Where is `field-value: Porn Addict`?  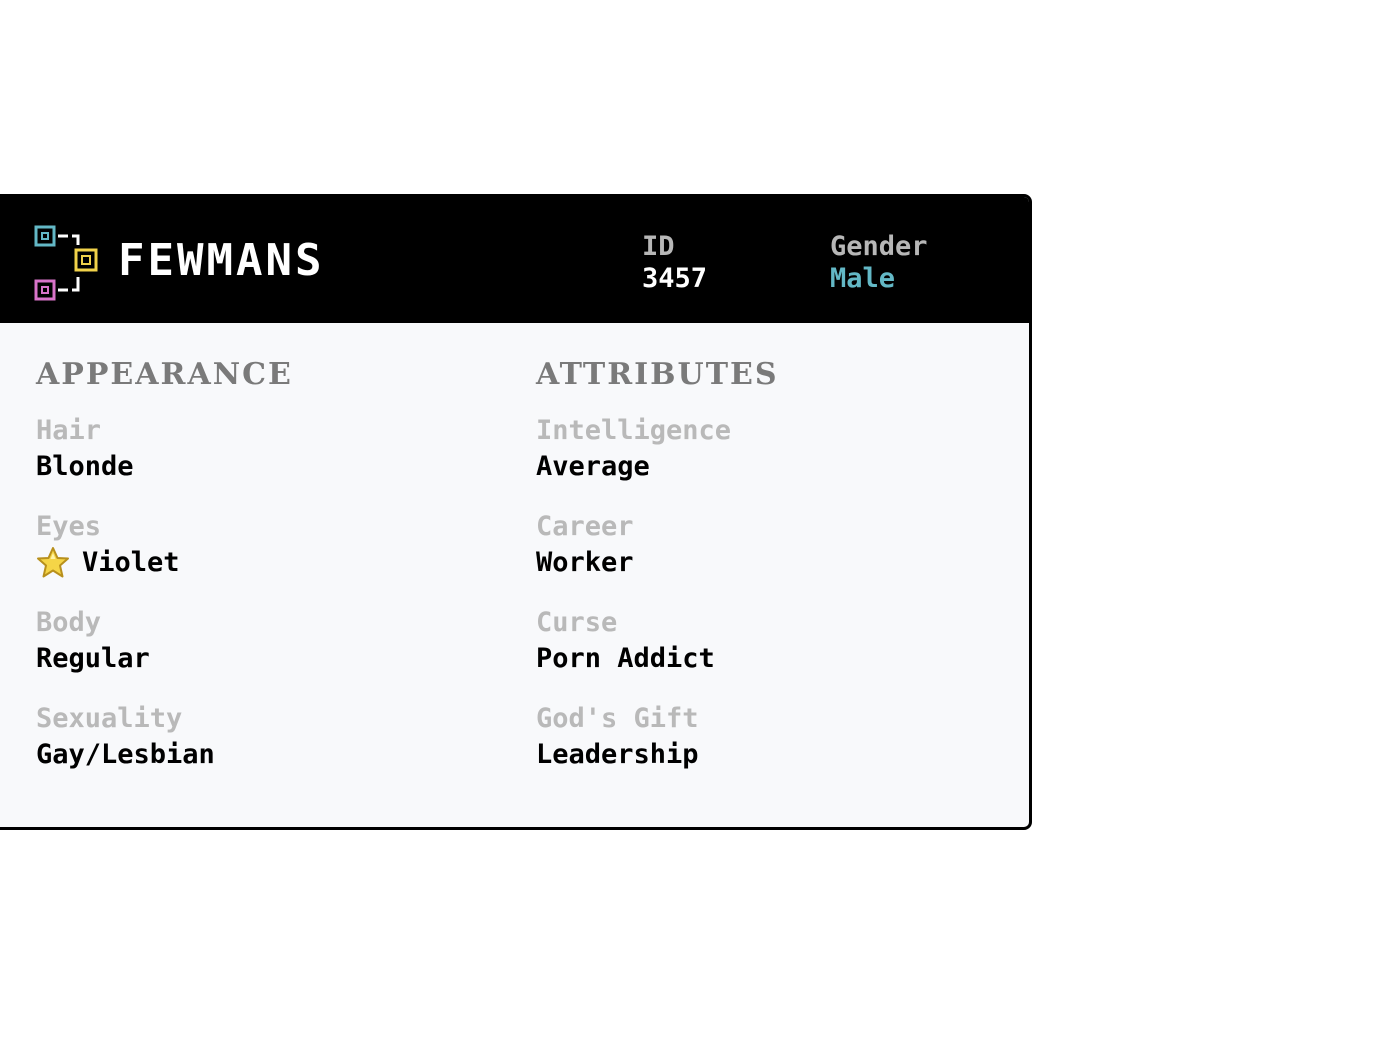 field-value: Porn Addict is located at coordinates (625, 658).